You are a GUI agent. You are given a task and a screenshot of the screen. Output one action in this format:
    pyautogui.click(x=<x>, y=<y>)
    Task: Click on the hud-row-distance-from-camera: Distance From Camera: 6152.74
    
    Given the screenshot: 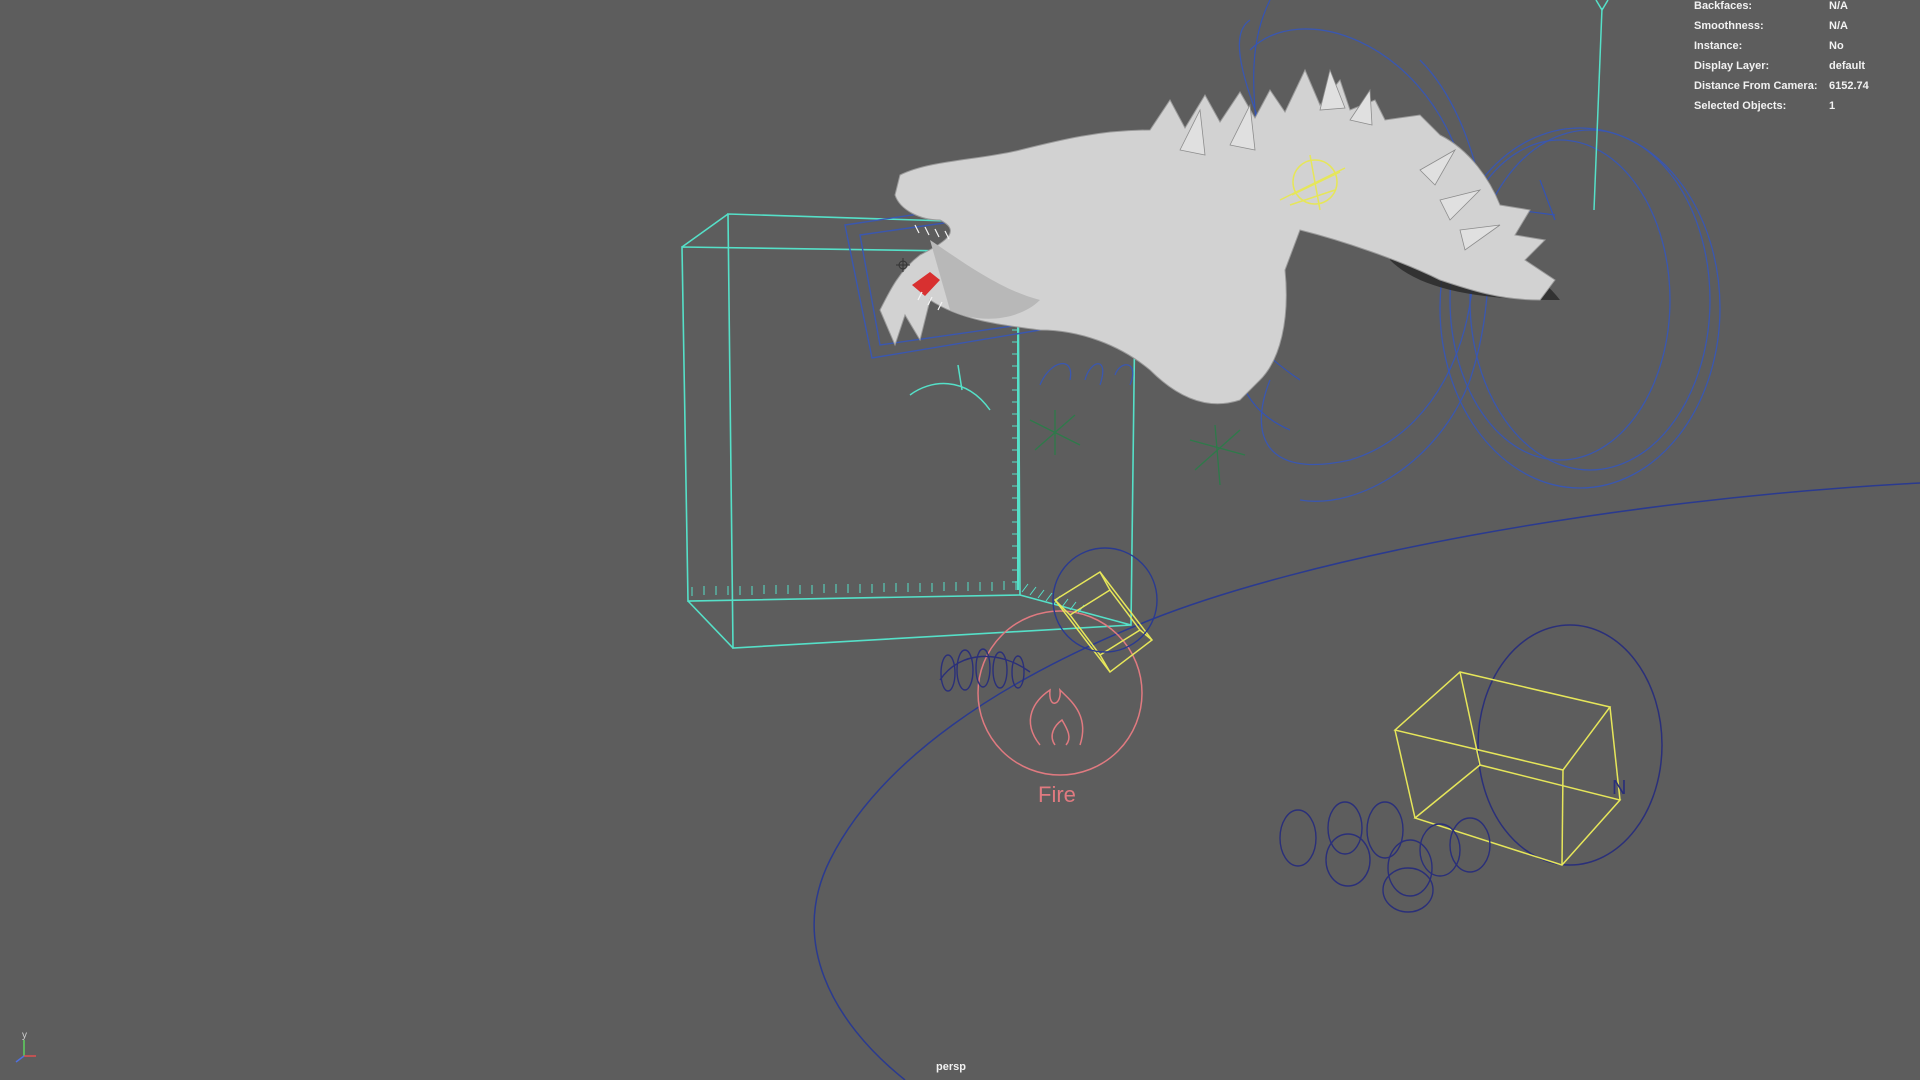 What is the action you would take?
    pyautogui.click(x=1806, y=90)
    